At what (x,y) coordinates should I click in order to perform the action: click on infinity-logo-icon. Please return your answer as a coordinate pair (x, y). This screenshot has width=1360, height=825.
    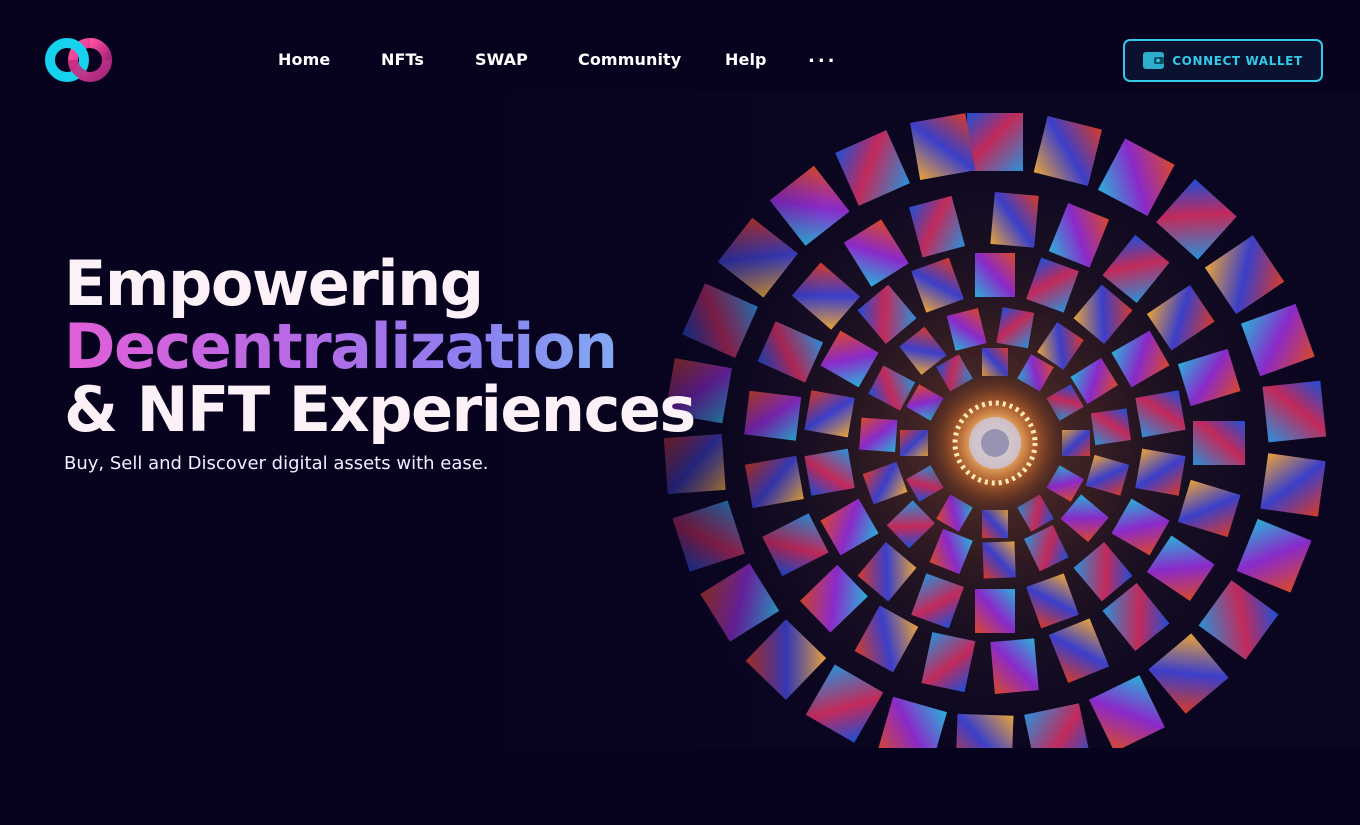
    Looking at the image, I should click on (79, 60).